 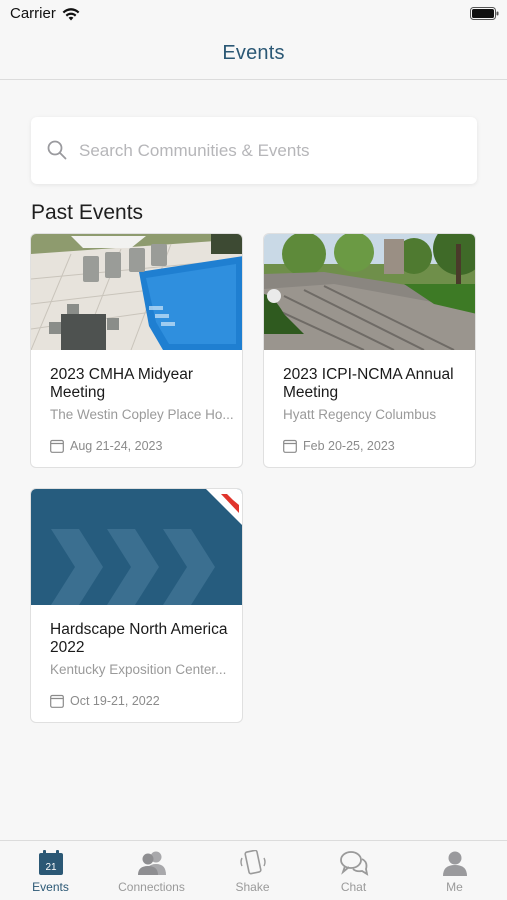 I want to click on event-venue: Hyatt Regency Columbus, so click(x=360, y=414).